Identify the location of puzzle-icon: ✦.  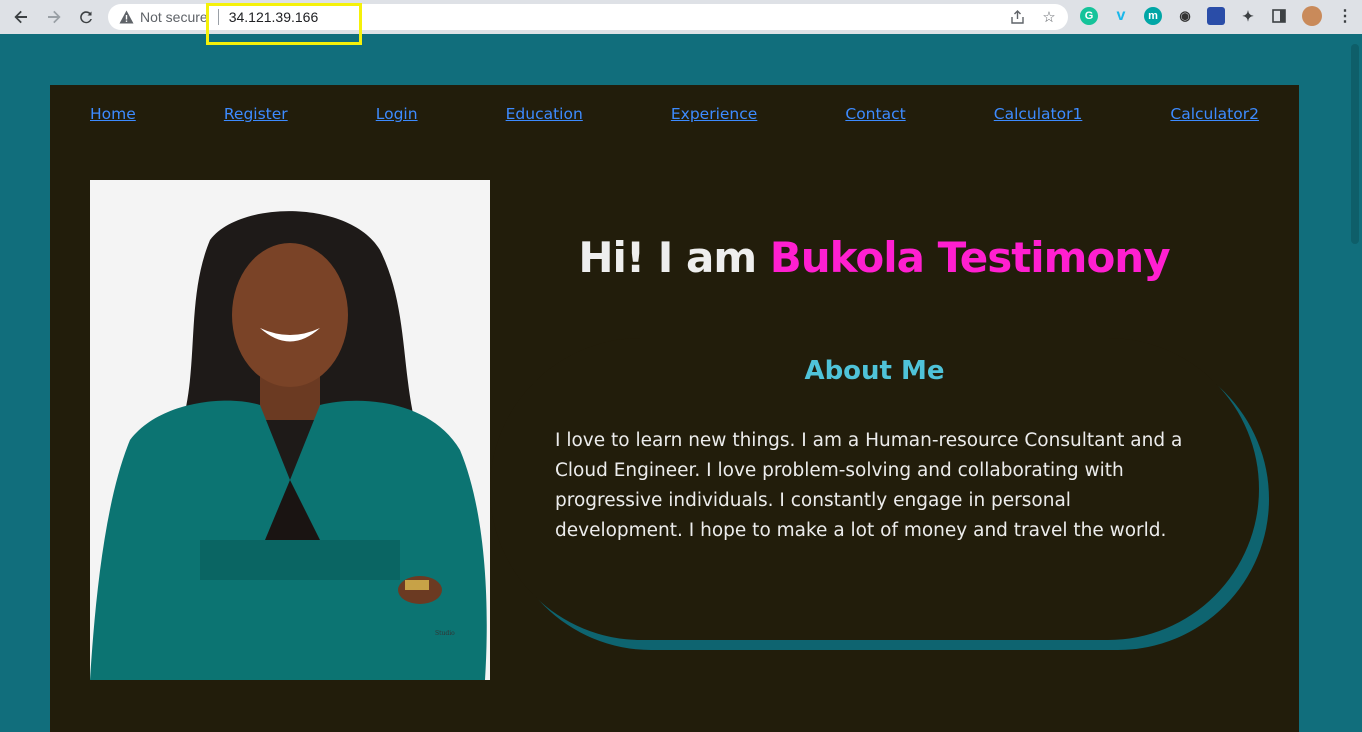
(1248, 16).